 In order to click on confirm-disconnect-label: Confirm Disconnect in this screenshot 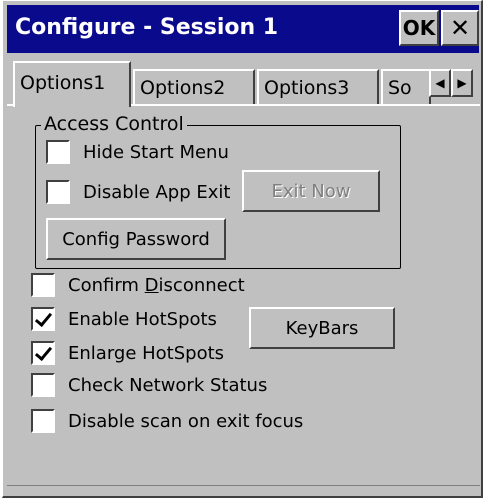, I will do `click(156, 285)`.